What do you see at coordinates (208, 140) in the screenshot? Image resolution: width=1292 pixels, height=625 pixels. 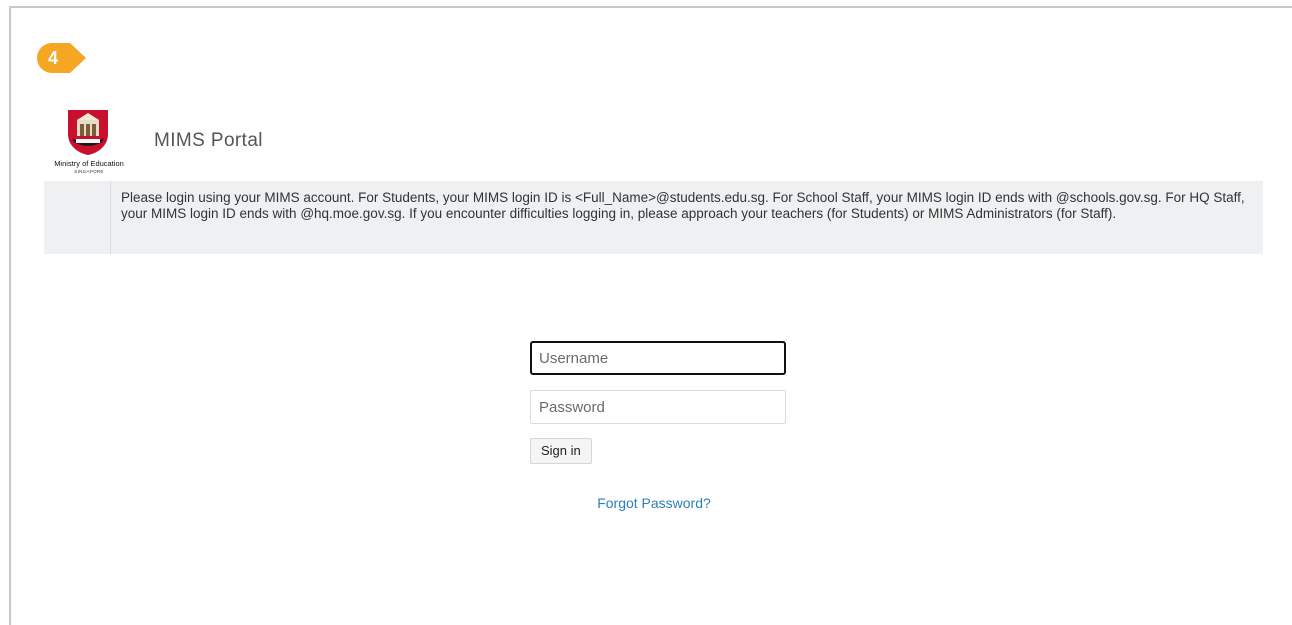 I see `page-title: MIMS Portal` at bounding box center [208, 140].